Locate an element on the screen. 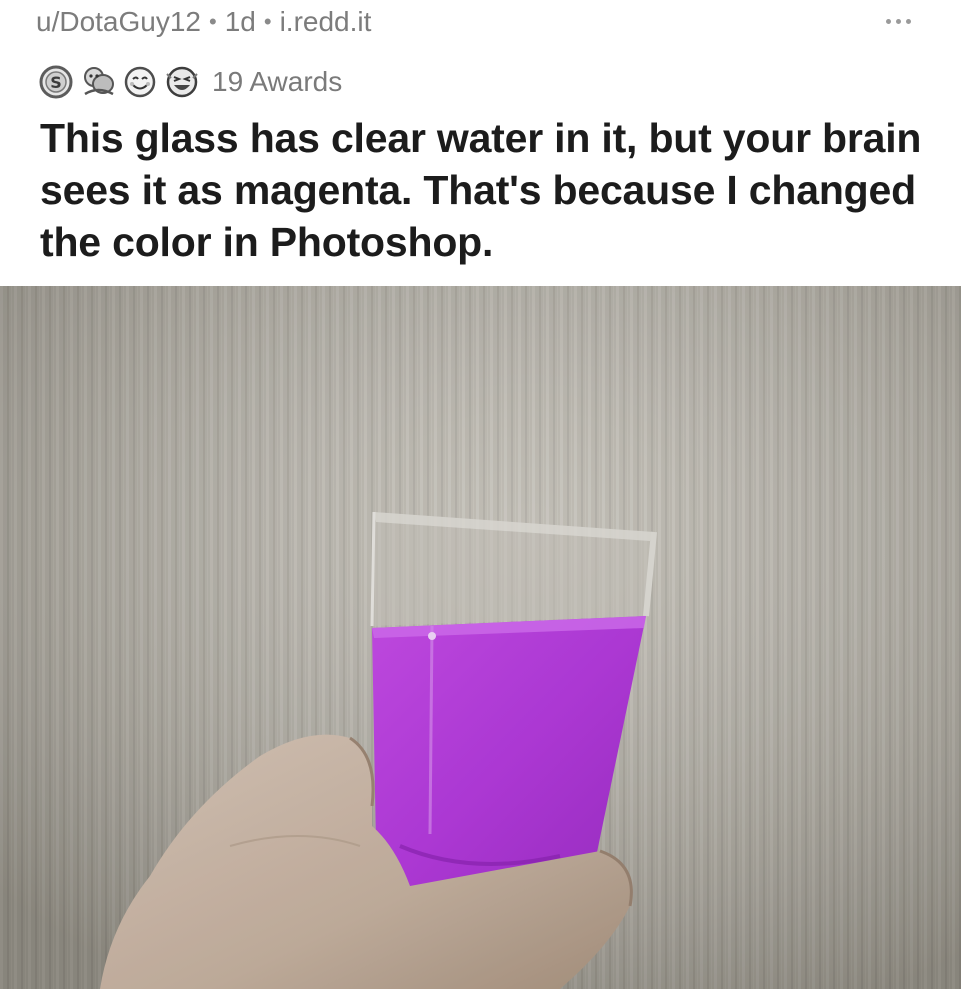 This screenshot has height=989, width=961. silver-award-icon: S is located at coordinates (56, 82).